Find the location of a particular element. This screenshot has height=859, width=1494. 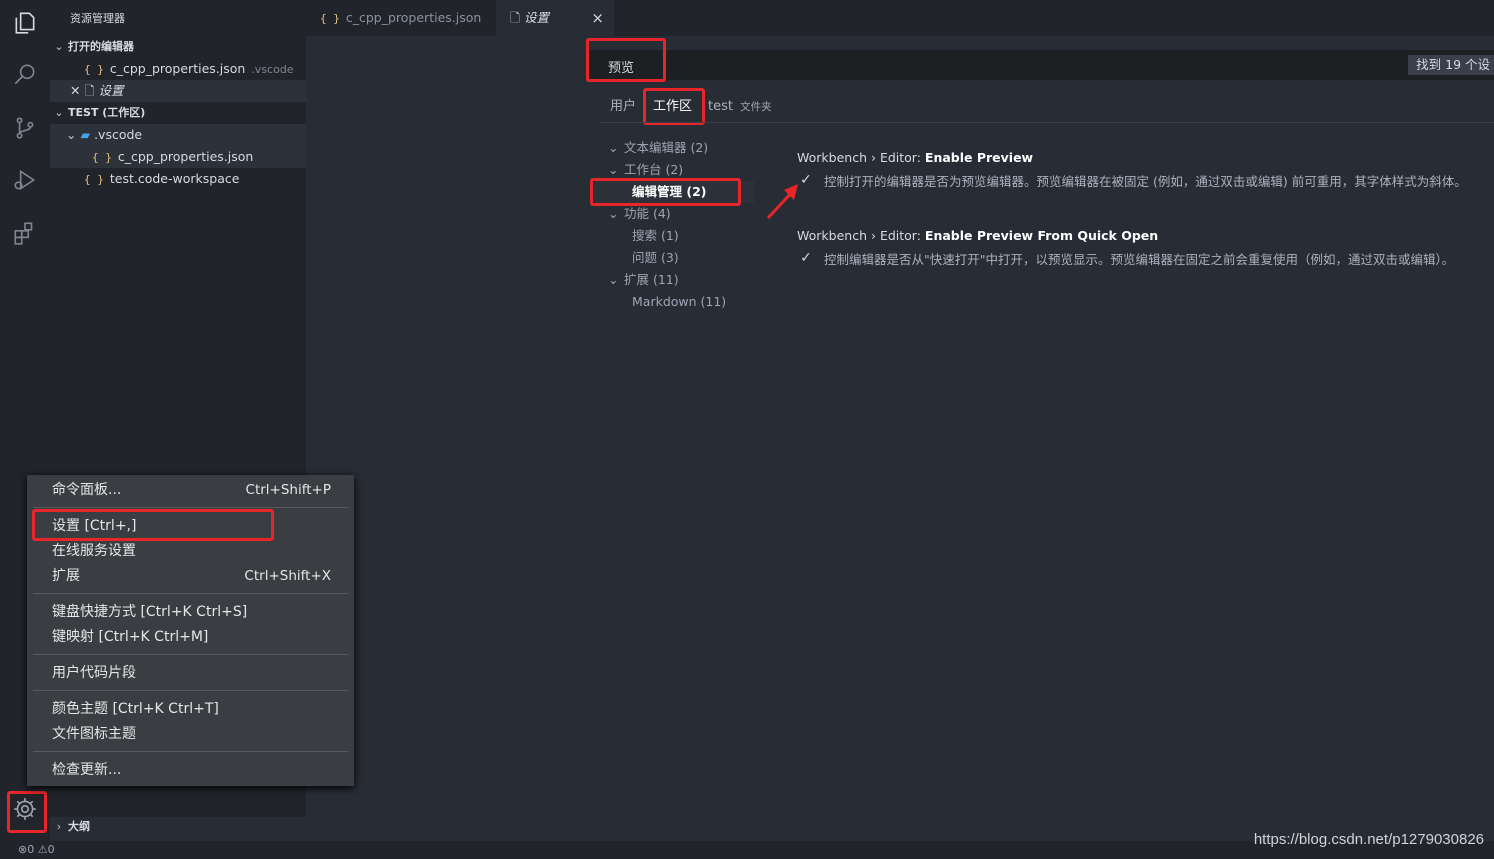

toc-item: ⌄ 文本编辑器 (2) is located at coordinates (658, 148).